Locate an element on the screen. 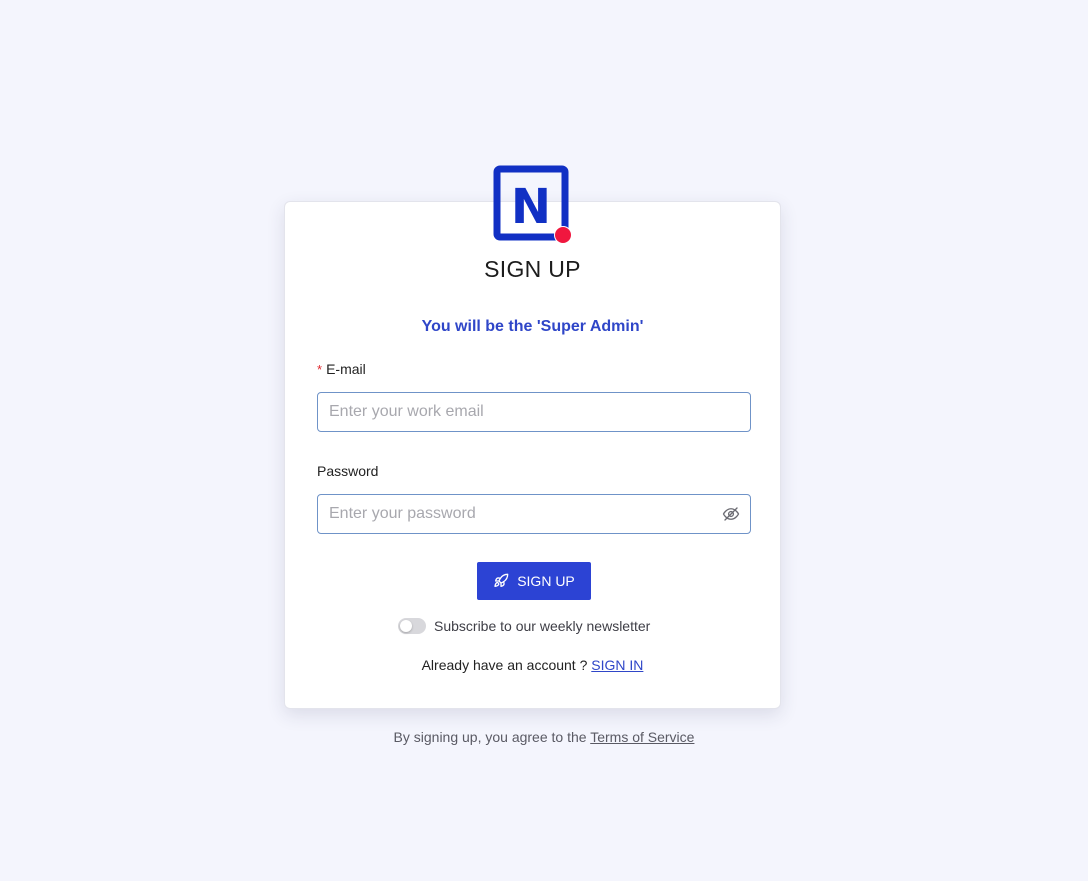 Image resolution: width=1088 pixels, height=881 pixels. svg-text: N is located at coordinates (531, 207).